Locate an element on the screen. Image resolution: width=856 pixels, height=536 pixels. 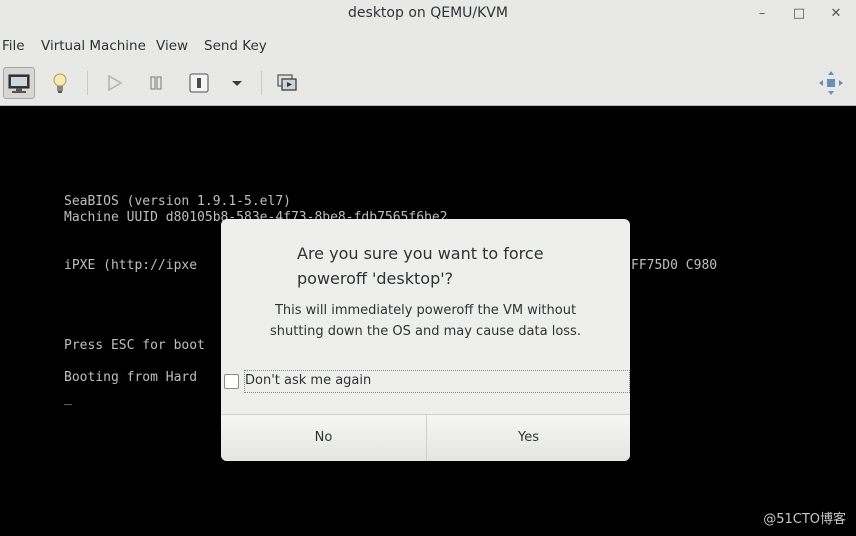
yes-button: Yes is located at coordinates (528, 438).